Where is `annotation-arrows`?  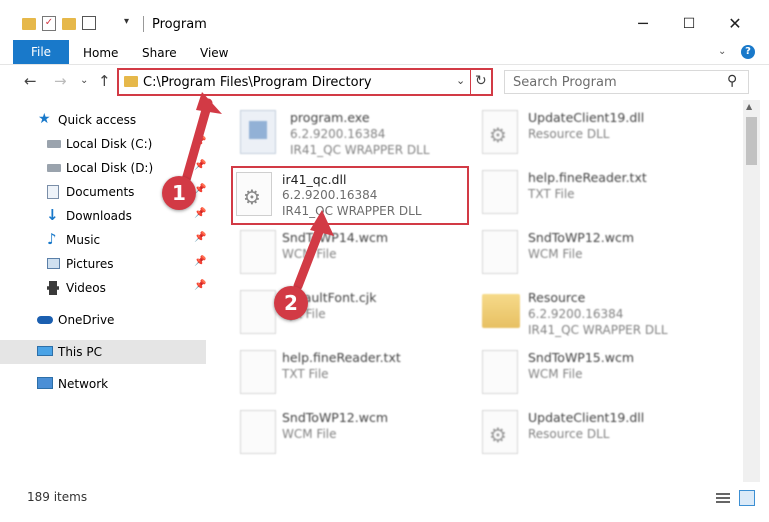 annotation-arrows is located at coordinates (257, 191).